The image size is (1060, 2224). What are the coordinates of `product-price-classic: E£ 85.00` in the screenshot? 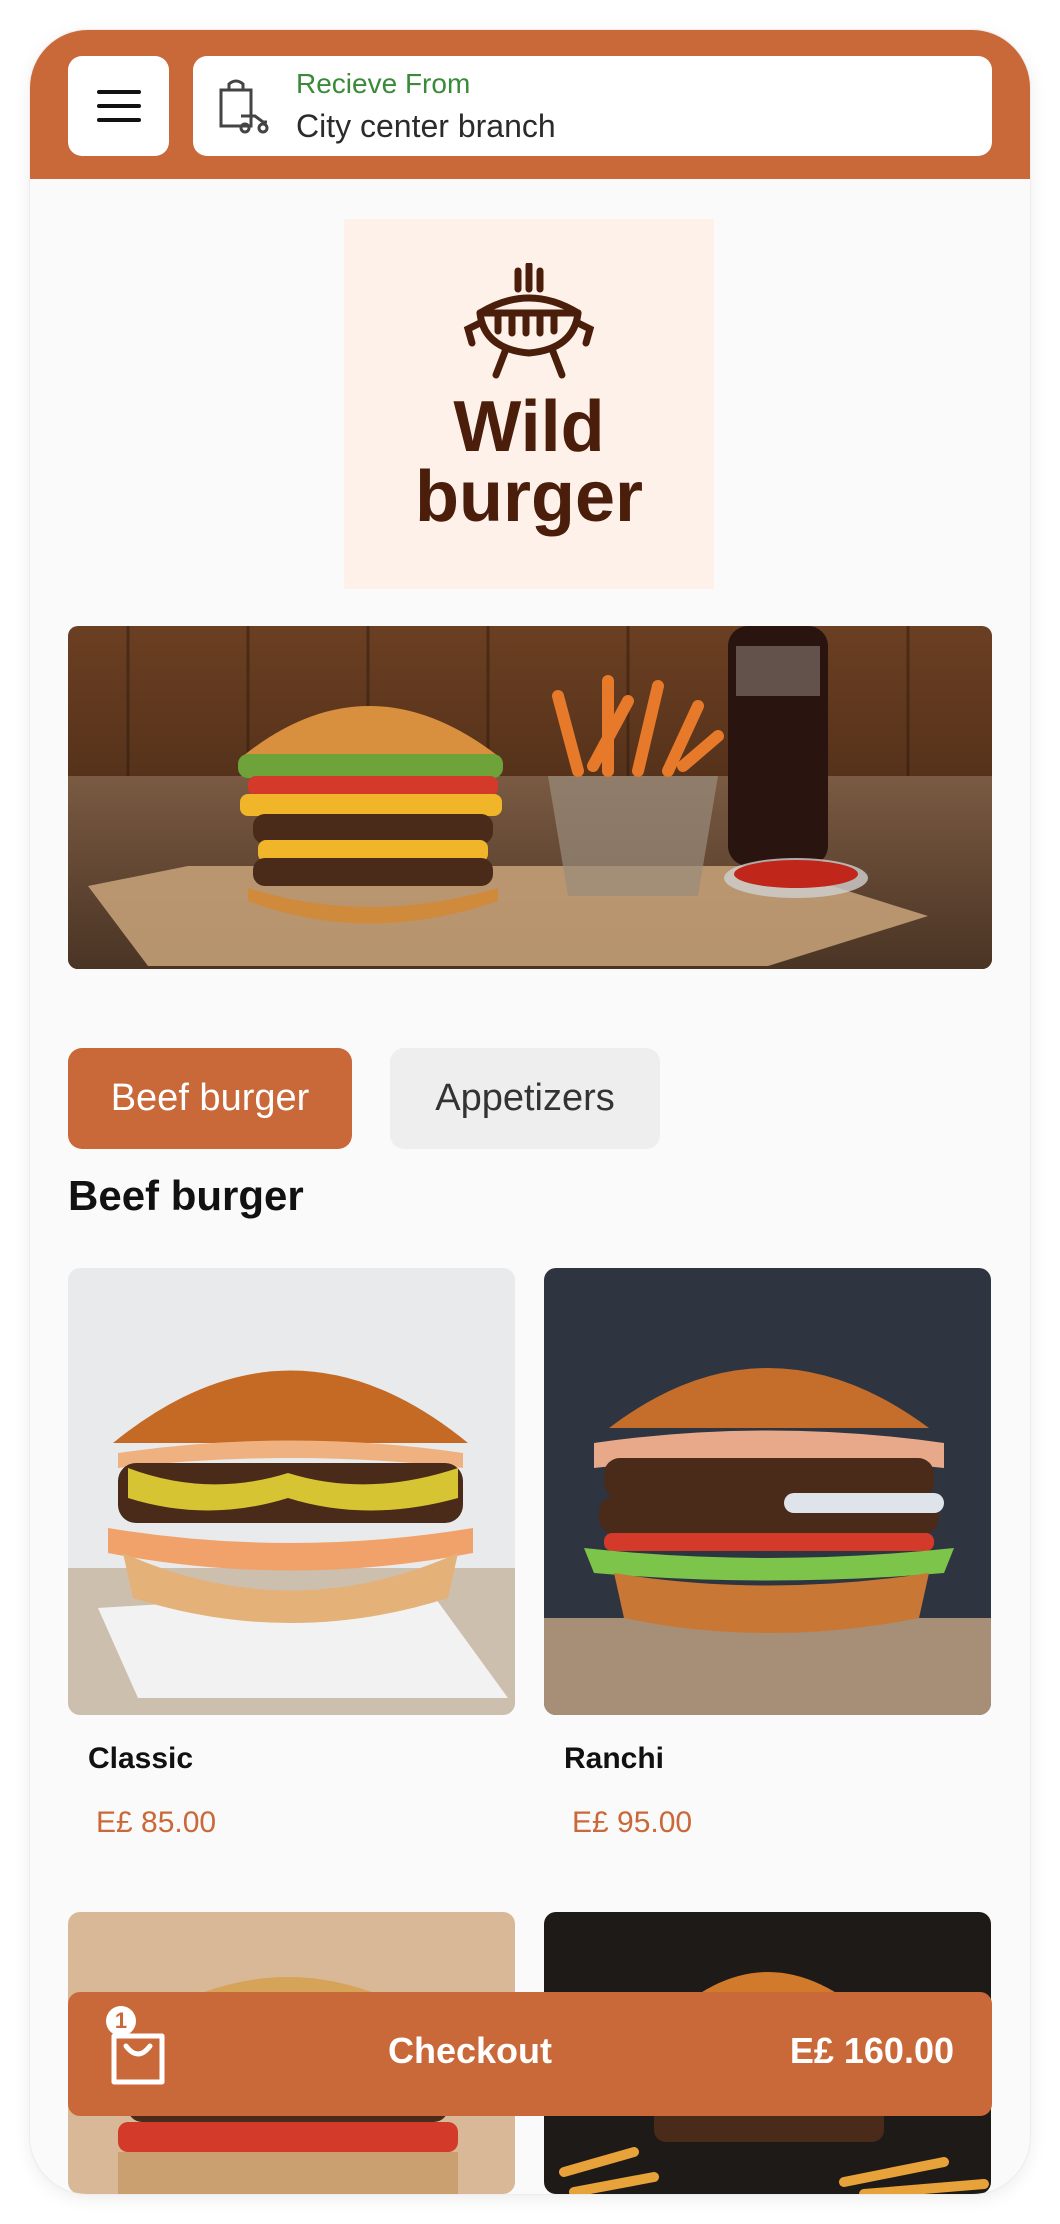 It's located at (156, 1822).